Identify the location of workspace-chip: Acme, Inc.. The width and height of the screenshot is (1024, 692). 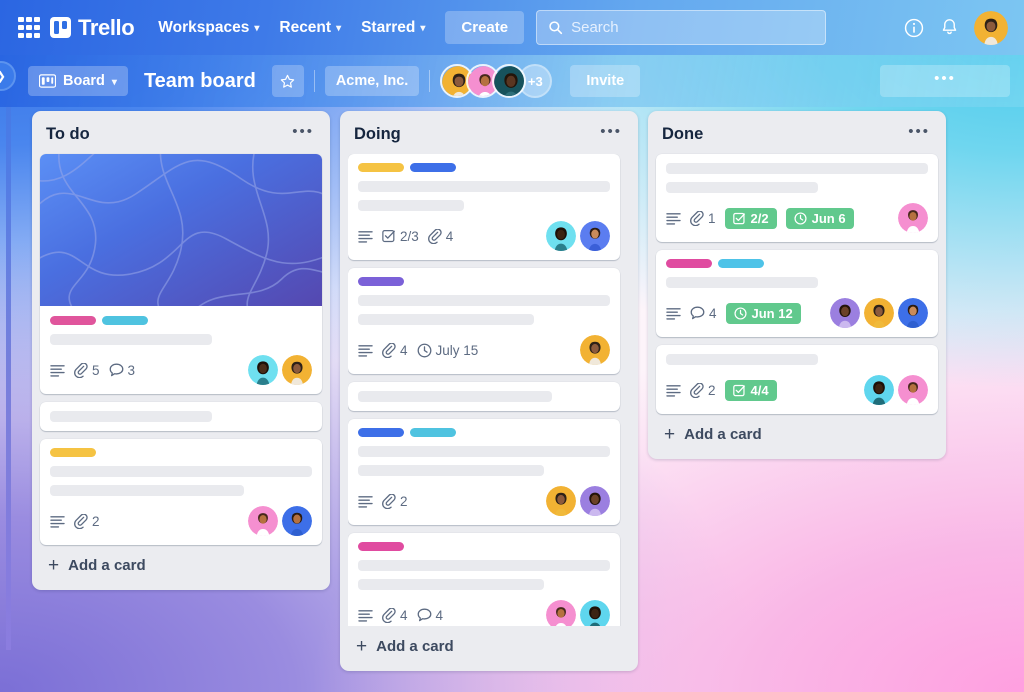
(372, 81).